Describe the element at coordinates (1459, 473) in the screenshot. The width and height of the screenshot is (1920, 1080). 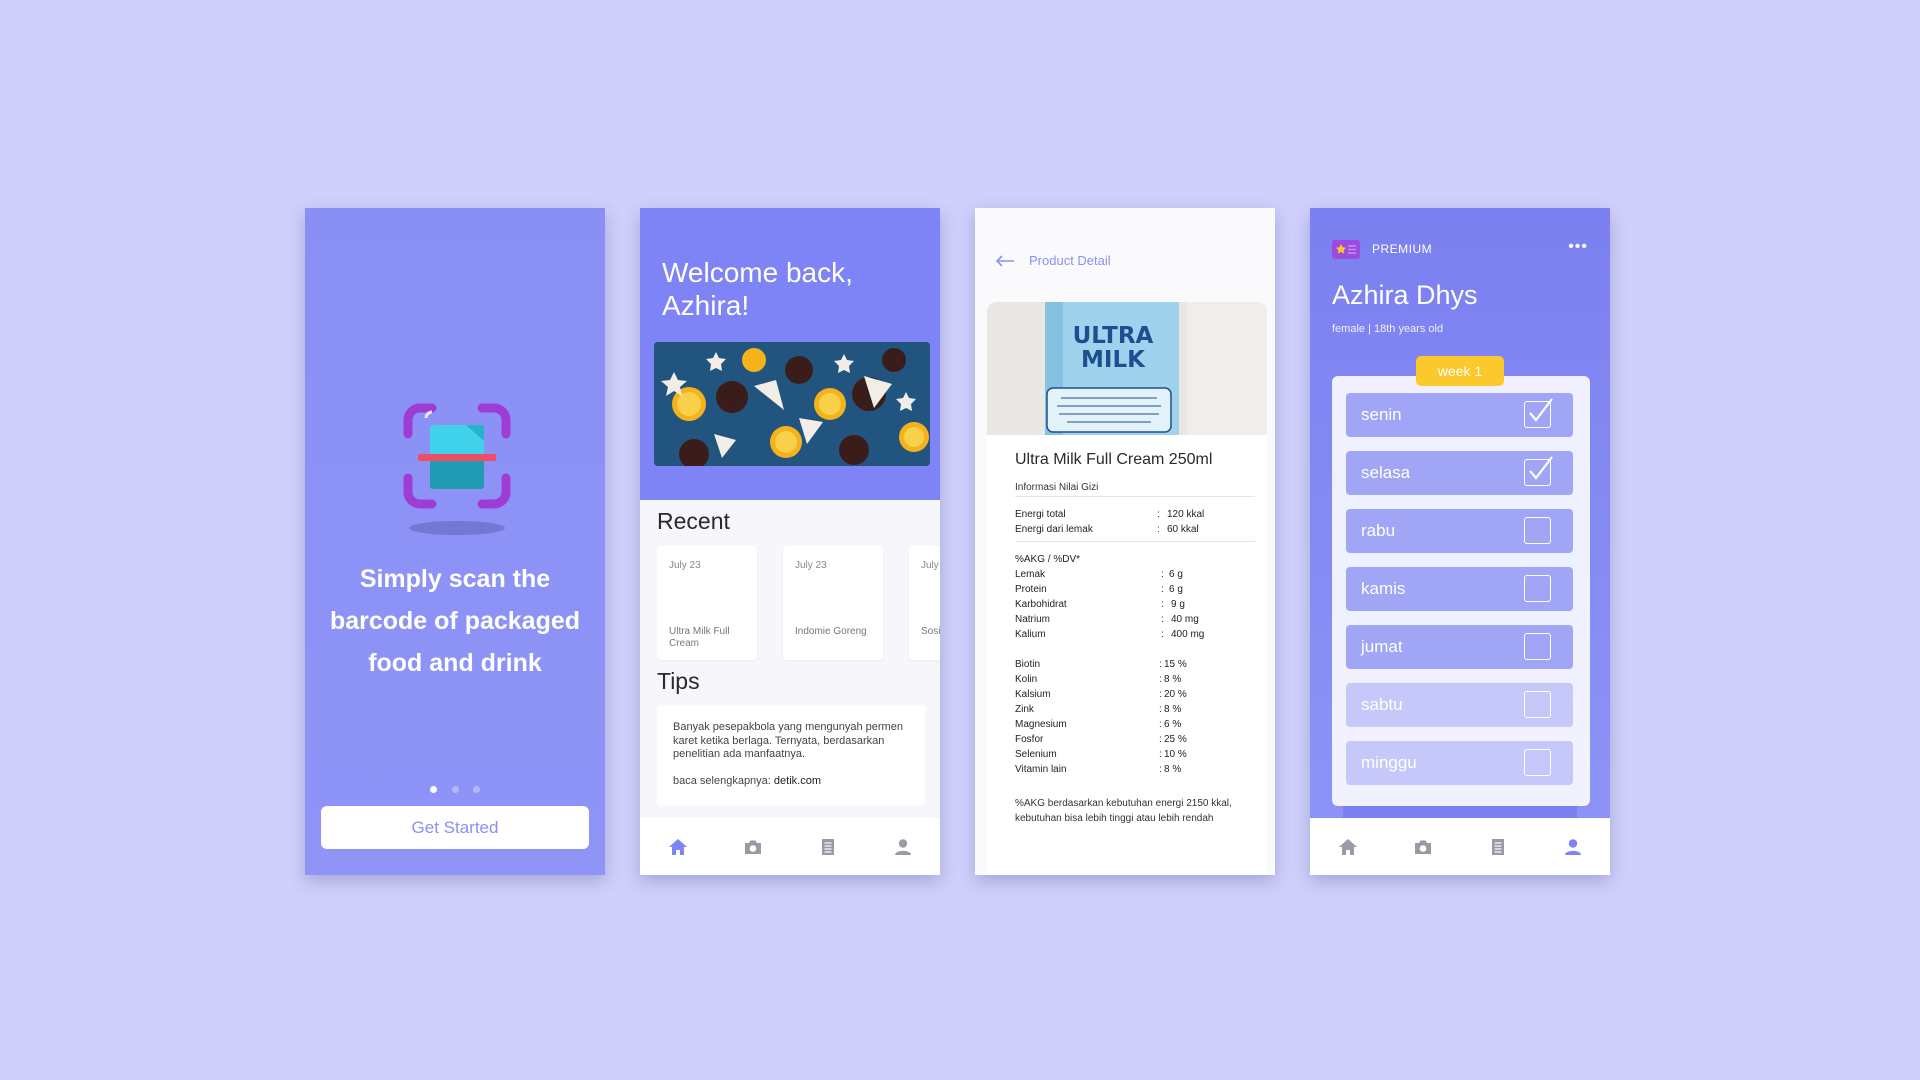
I see `day-item-selasa: selasa` at that location.